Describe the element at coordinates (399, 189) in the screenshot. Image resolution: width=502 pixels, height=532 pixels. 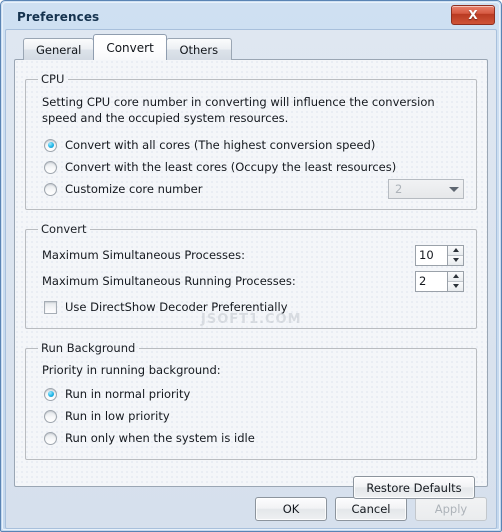
I see `core-number-value: 2` at that location.